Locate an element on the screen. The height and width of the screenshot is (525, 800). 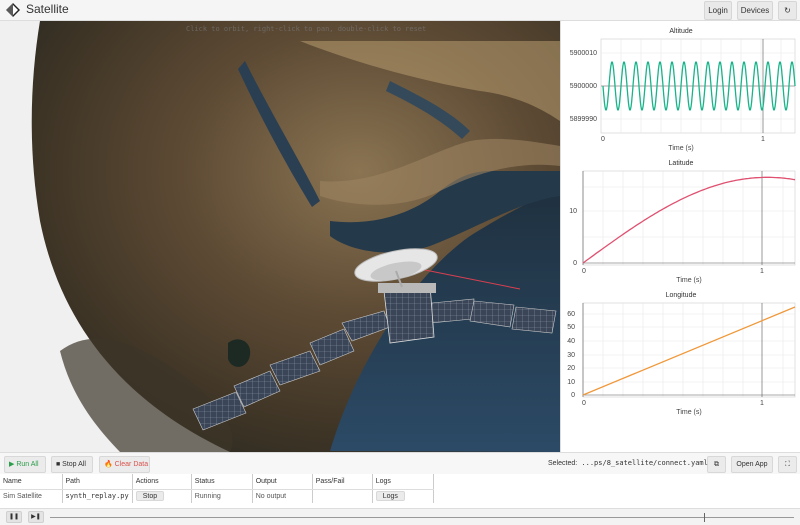
altitude-xtick-1: 1 is located at coordinates (763, 139).